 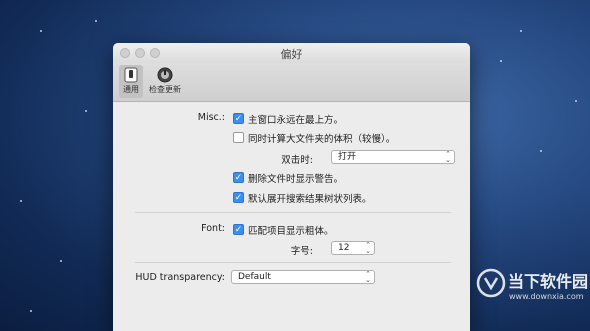 I want to click on double-click-label: 双击时:, so click(x=297, y=160).